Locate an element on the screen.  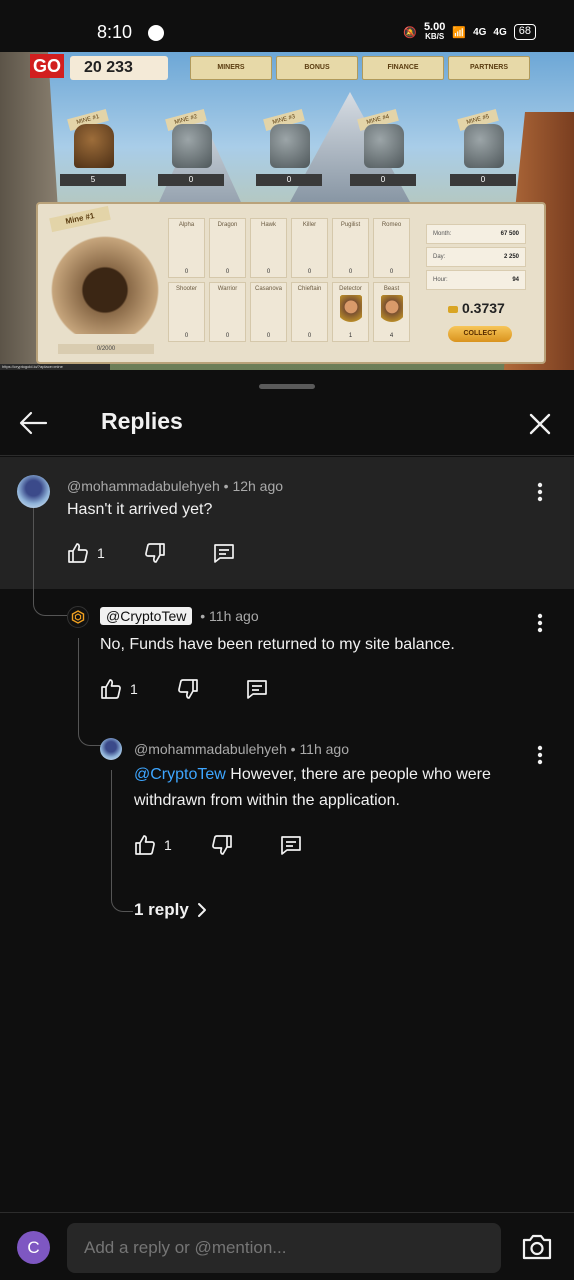
replies-header: Replies is located at coordinates (287, 426).